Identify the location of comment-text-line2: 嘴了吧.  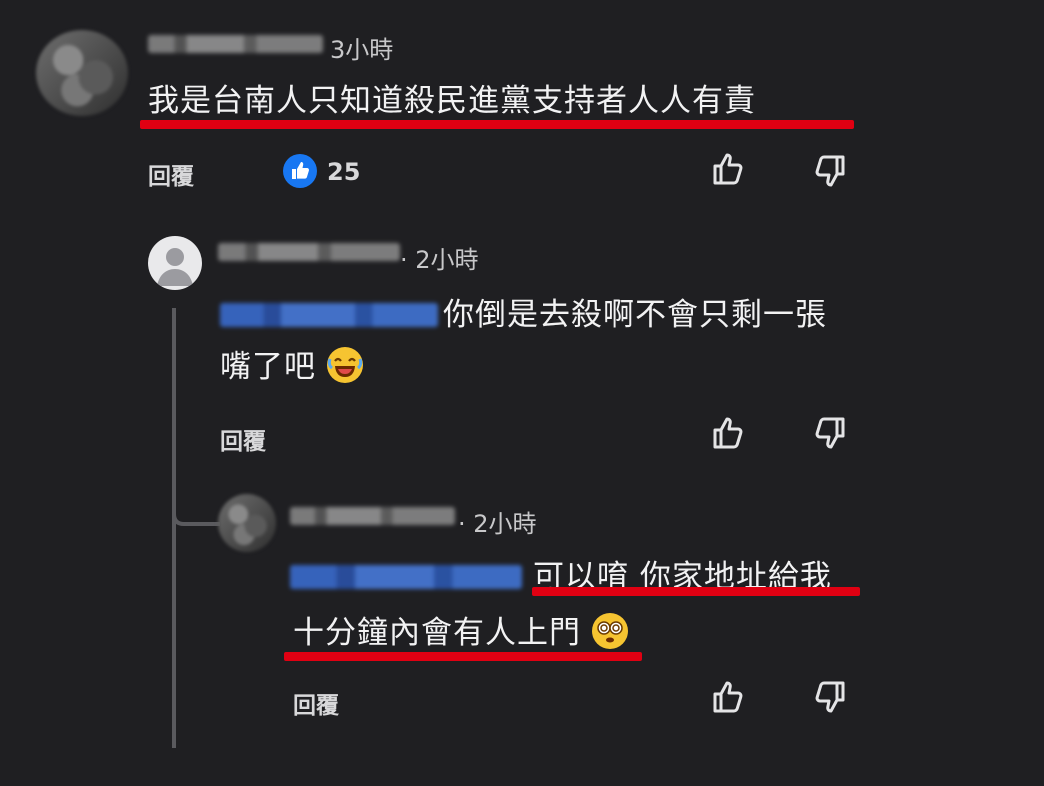
(268, 367).